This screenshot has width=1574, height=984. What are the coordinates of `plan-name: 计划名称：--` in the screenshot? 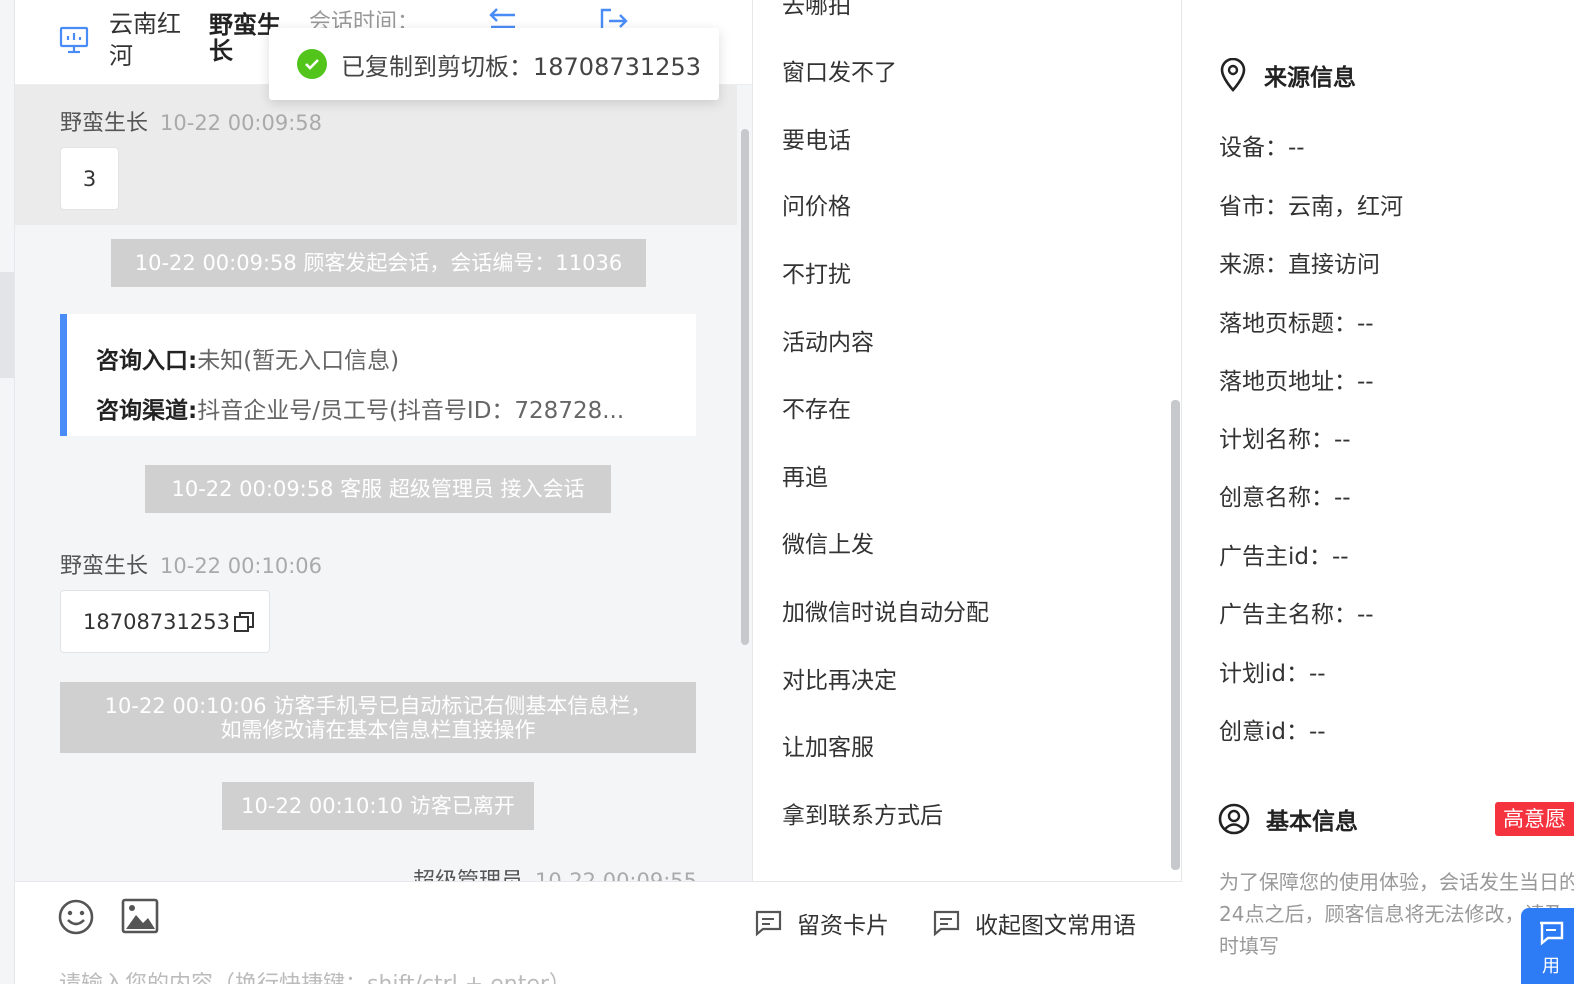 It's located at (1285, 440).